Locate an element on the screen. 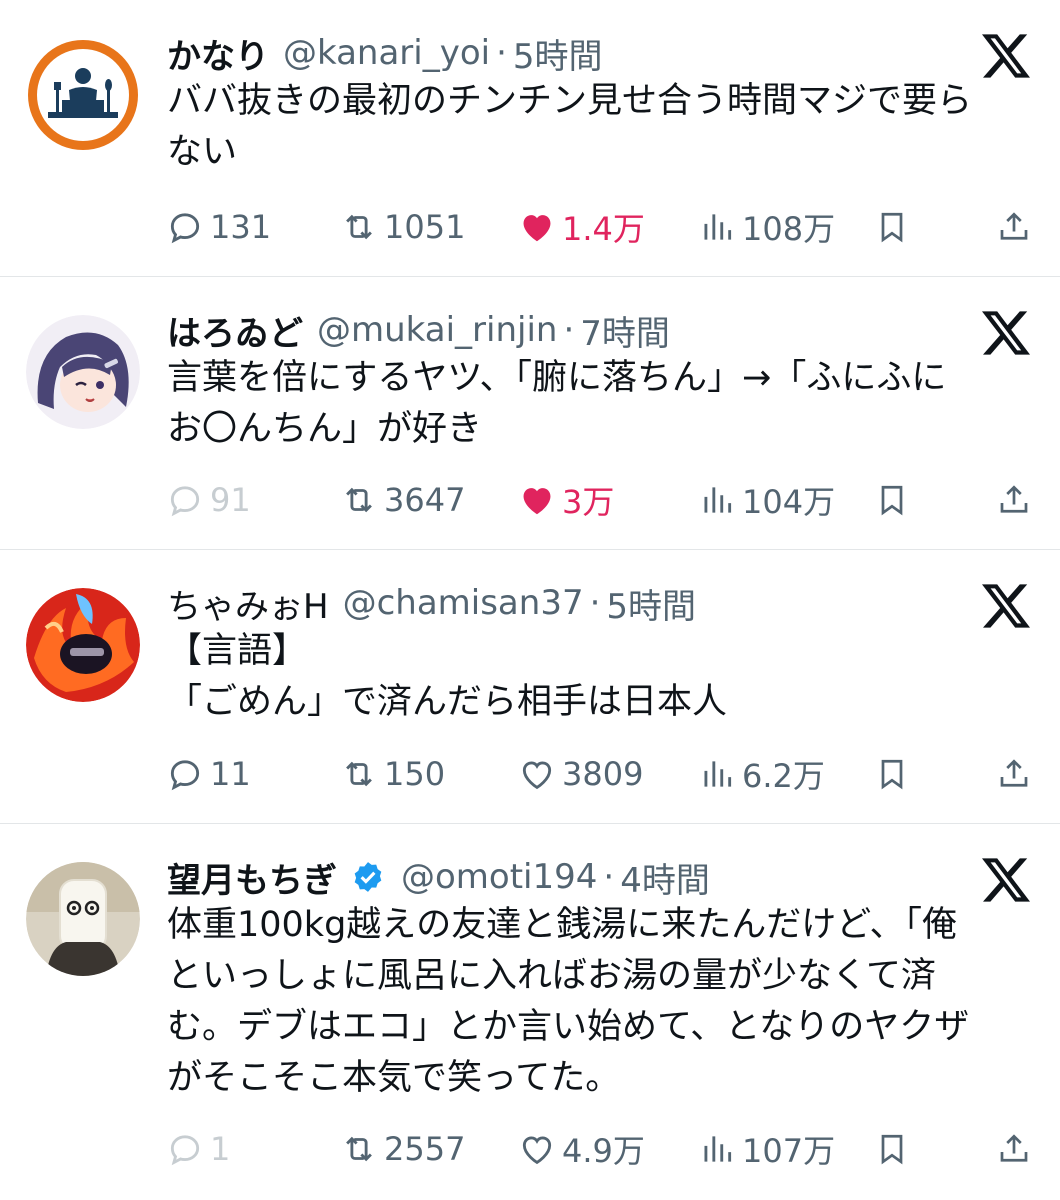 The height and width of the screenshot is (1200, 1060). tweet-text: 言葉を倍にするヤツ、「腑に落ちん」→「ふにふに お〇んちん」が好き is located at coordinates (593, 404).